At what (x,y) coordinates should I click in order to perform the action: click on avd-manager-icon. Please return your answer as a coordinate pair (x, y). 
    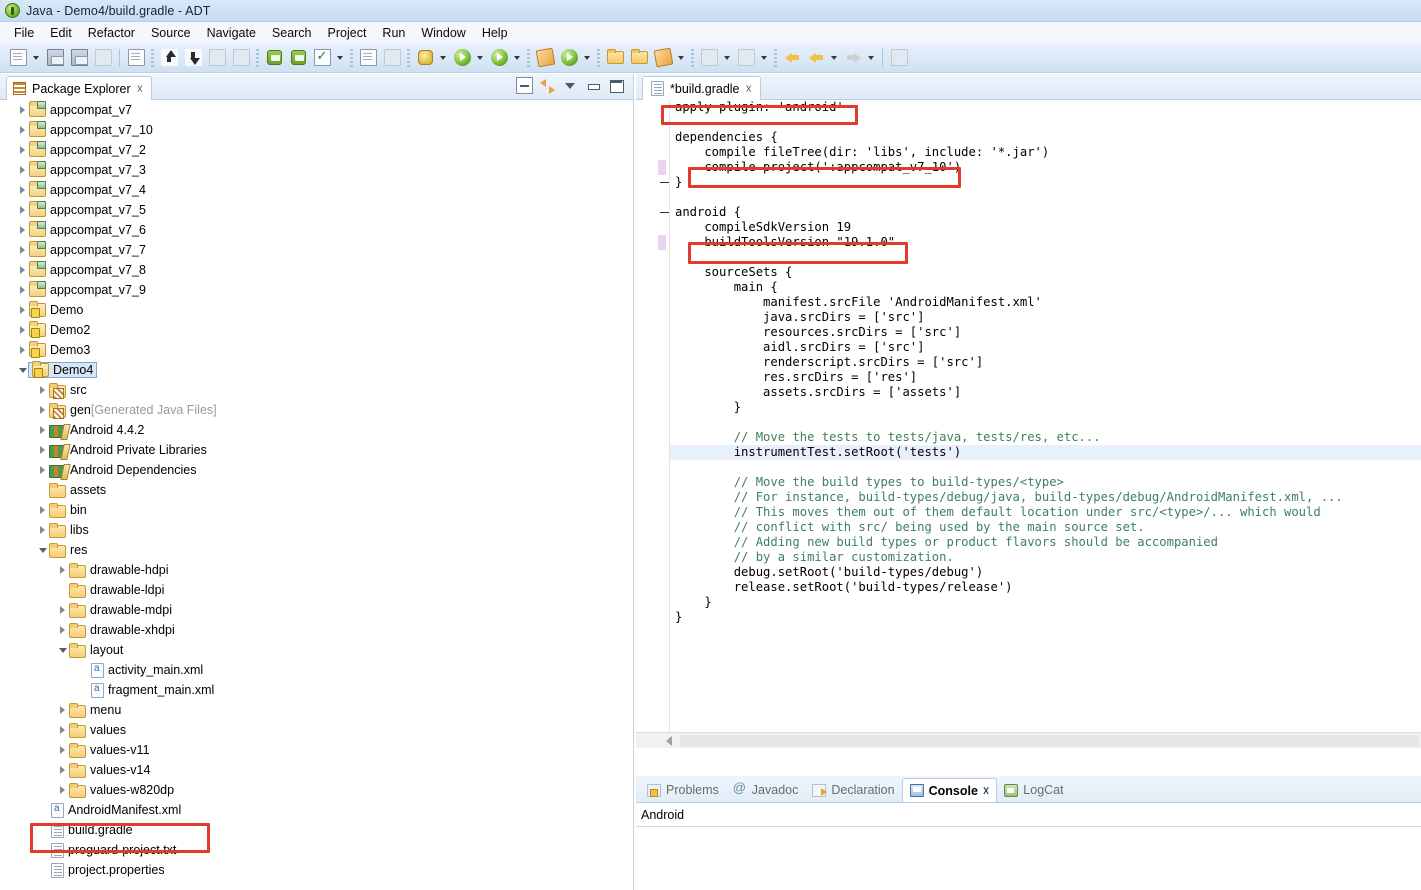
    Looking at the image, I should click on (298, 58).